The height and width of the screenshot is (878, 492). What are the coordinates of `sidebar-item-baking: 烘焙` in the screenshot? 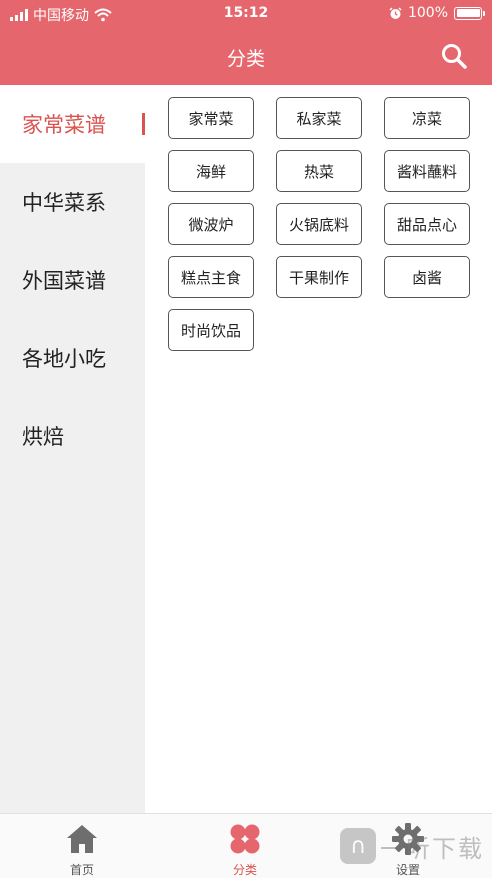 It's located at (72, 436).